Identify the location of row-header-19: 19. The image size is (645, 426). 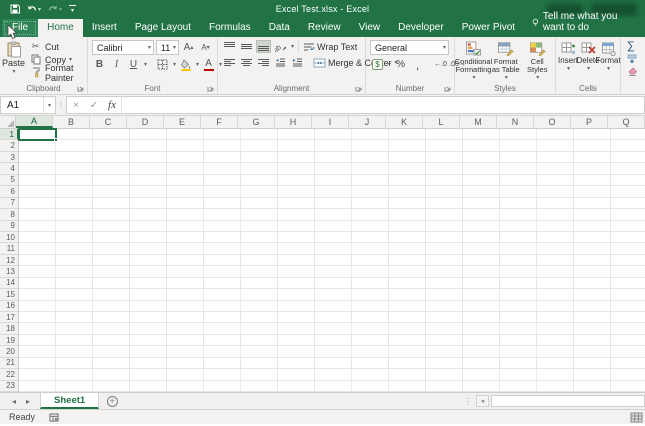
(9, 340).